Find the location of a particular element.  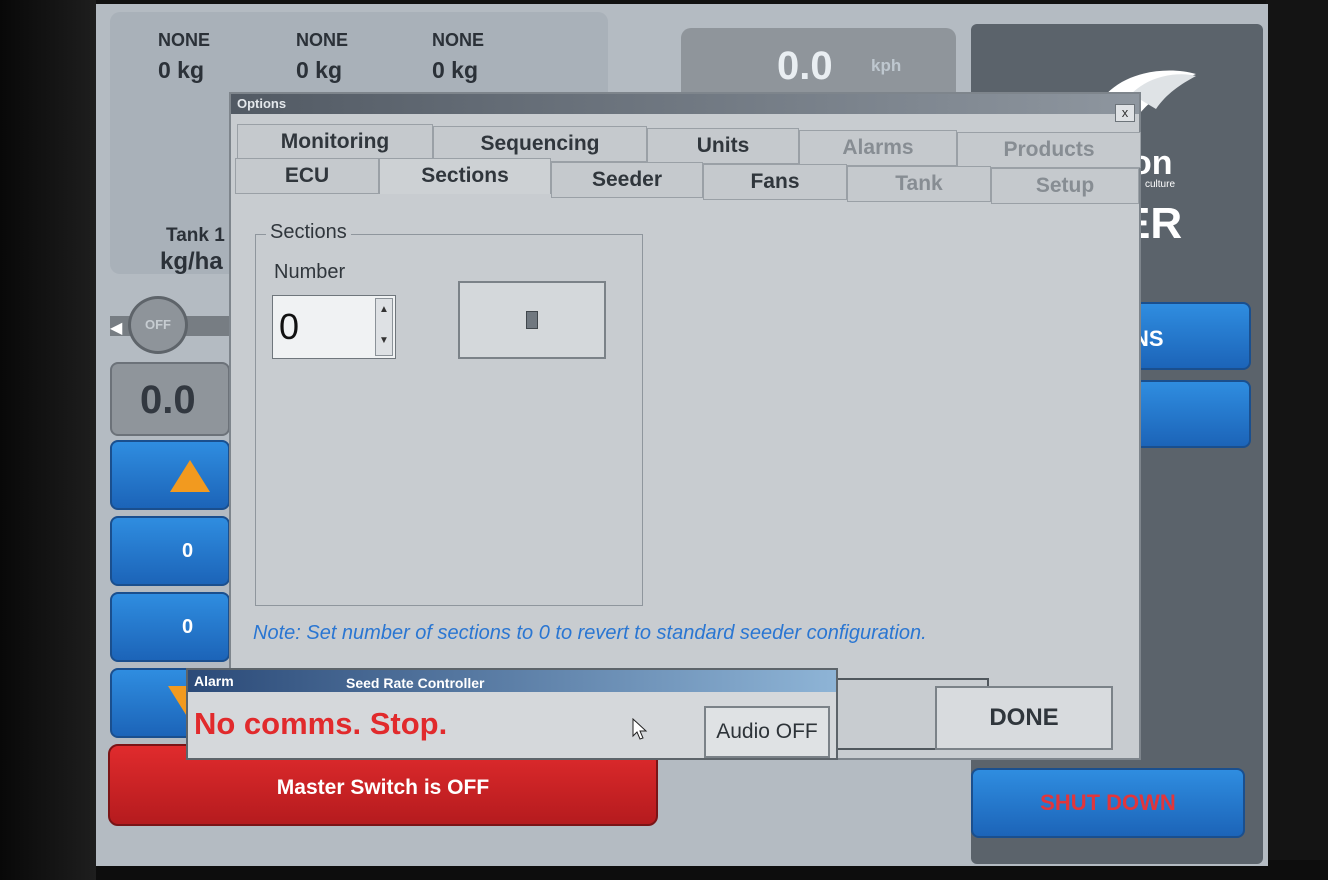

increase-rate-button is located at coordinates (170, 475).